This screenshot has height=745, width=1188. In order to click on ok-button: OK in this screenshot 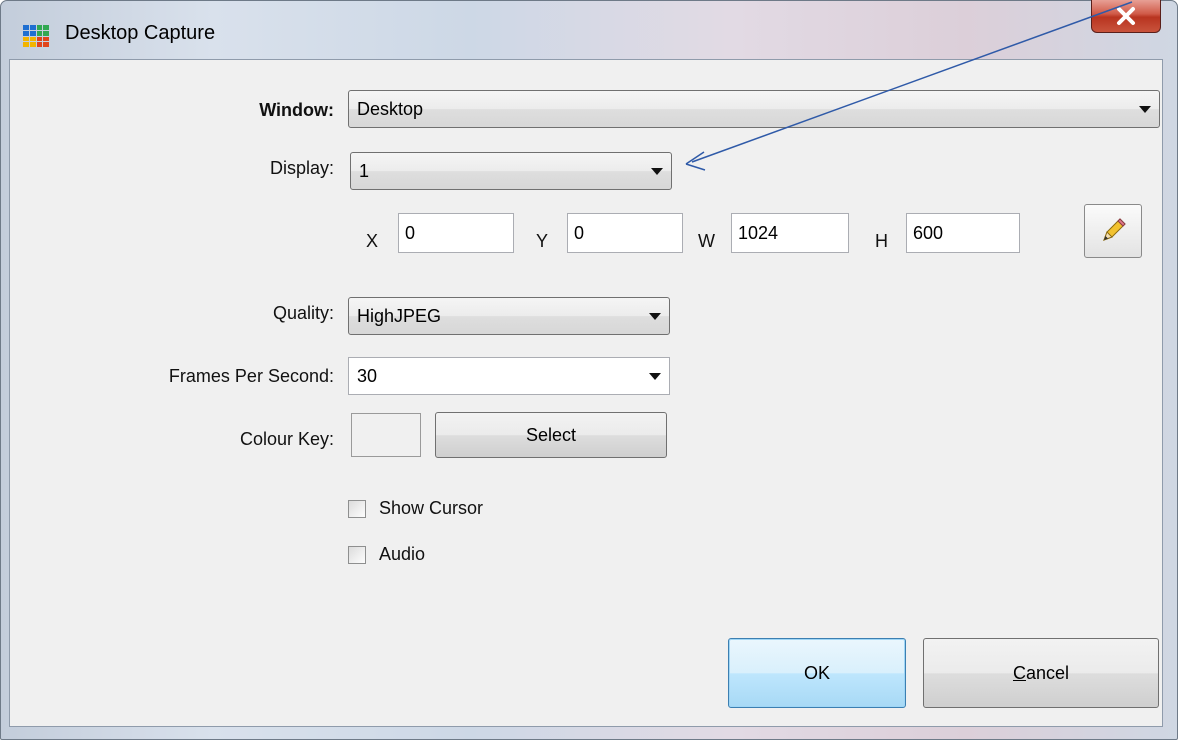, I will do `click(817, 673)`.